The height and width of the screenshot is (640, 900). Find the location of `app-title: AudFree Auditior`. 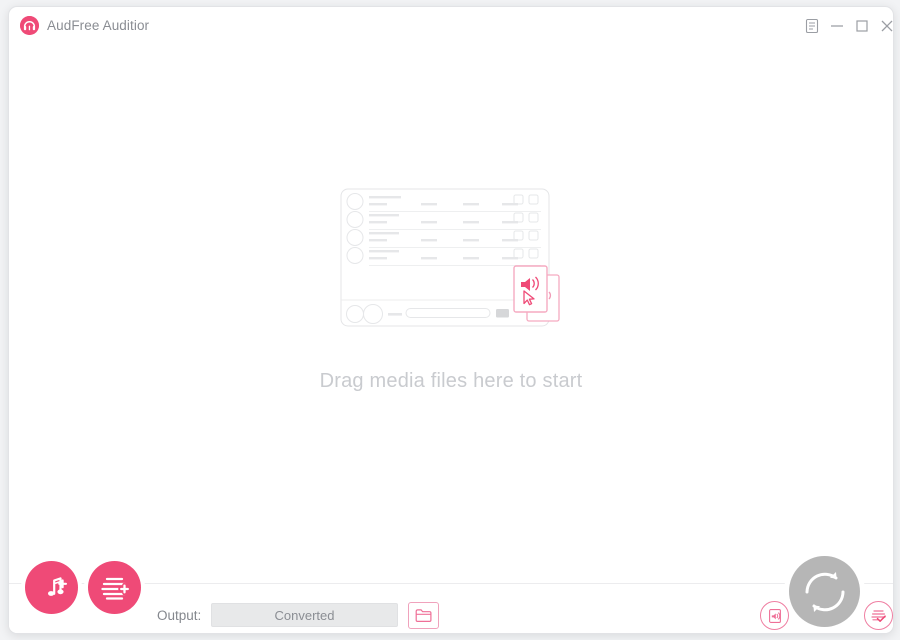

app-title: AudFree Auditior is located at coordinates (98, 25).